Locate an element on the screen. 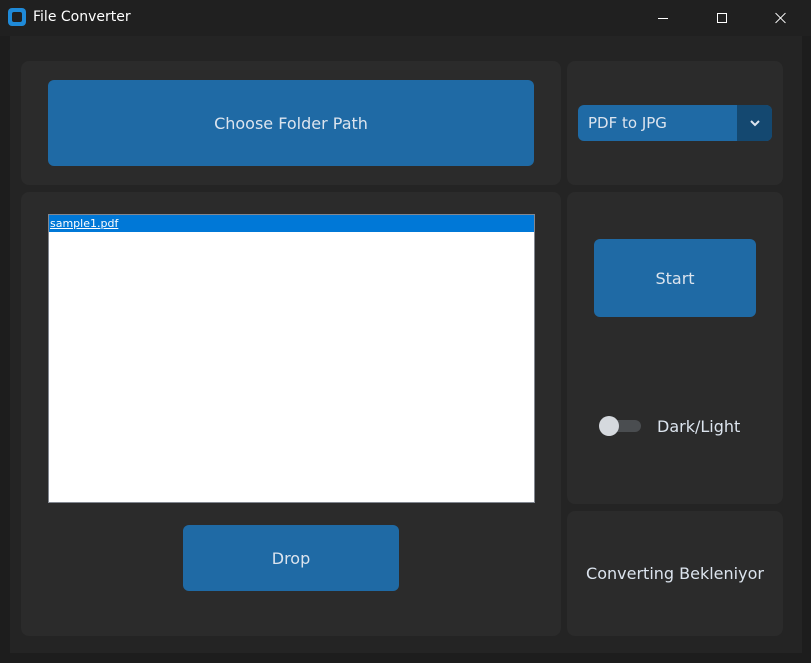 The image size is (811, 663). theme-toggle-label: Dark/Light is located at coordinates (699, 426).